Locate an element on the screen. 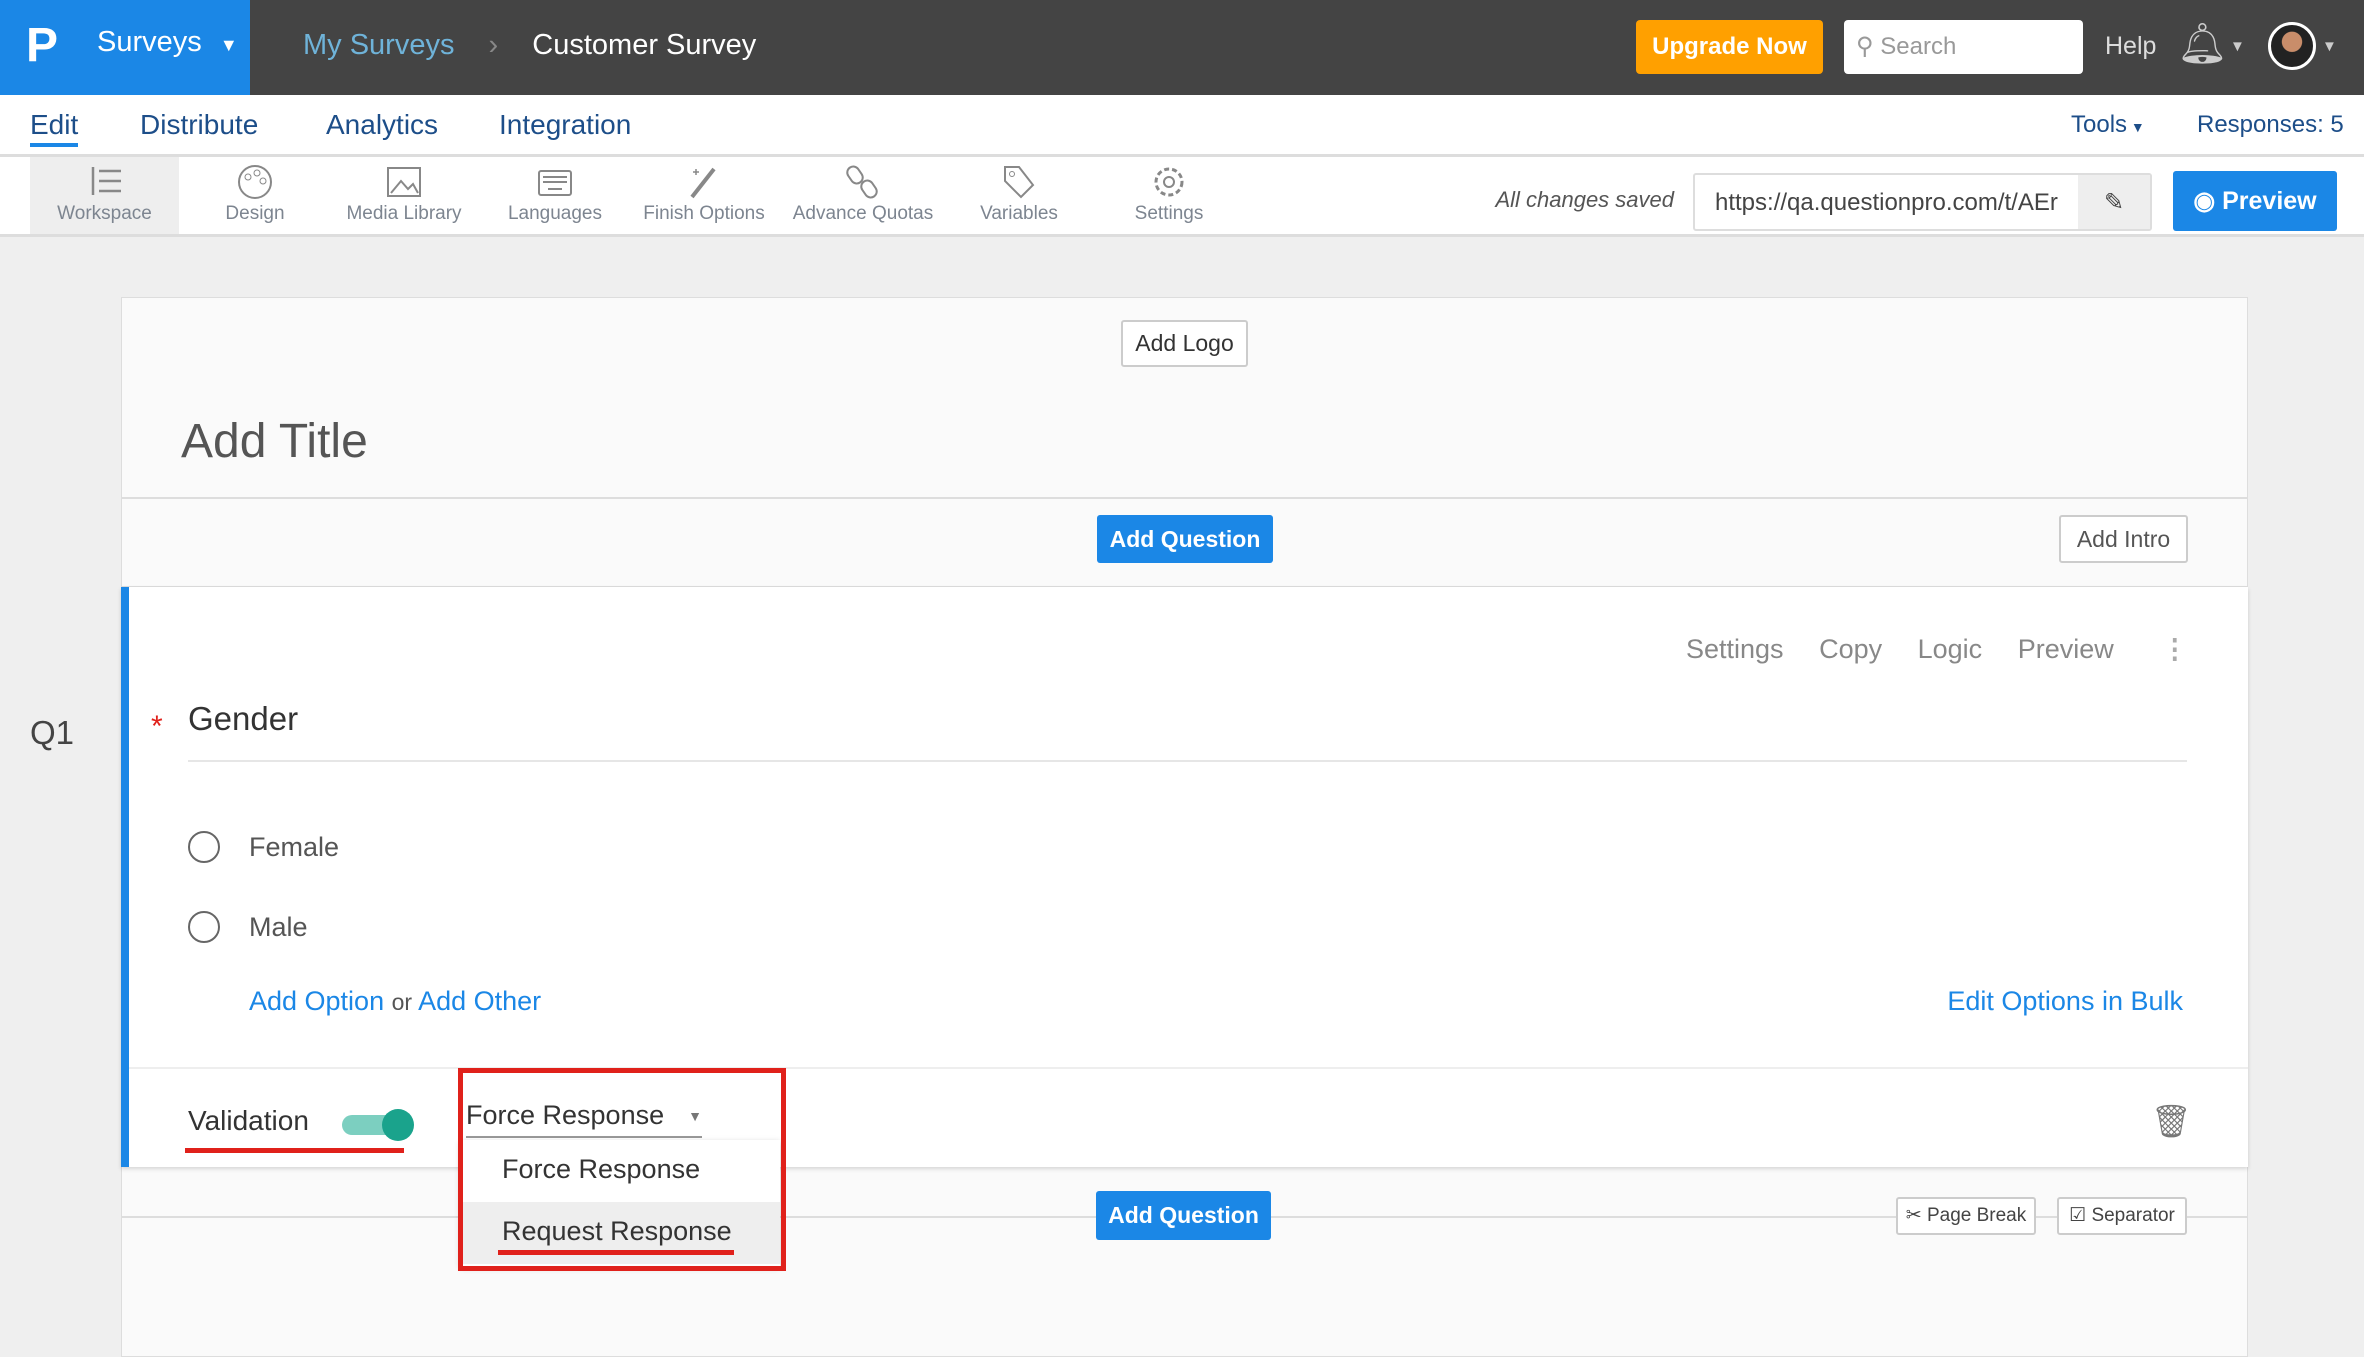  toolbar-variables: Variables is located at coordinates (1019, 195).